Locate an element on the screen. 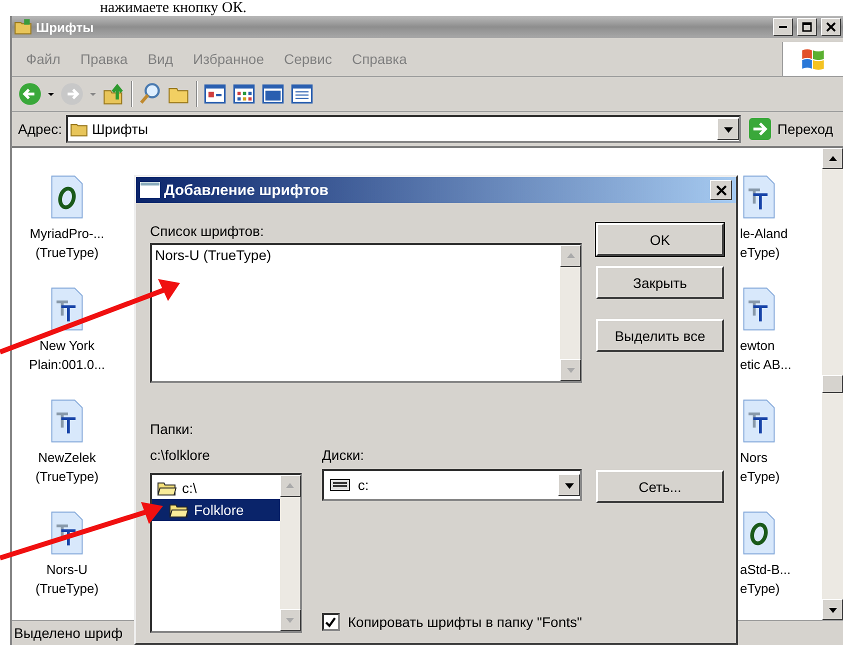  drives-label: Диски: is located at coordinates (344, 455).